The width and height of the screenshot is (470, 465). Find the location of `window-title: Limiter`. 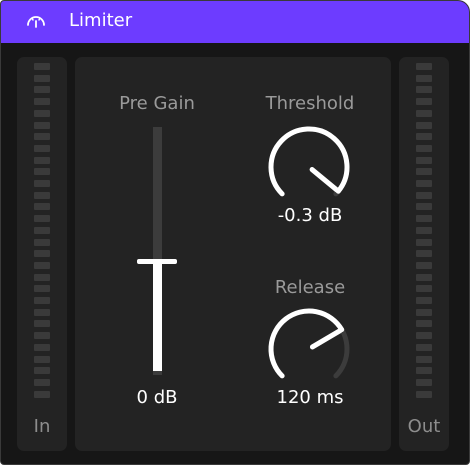

window-title: Limiter is located at coordinates (101, 20).